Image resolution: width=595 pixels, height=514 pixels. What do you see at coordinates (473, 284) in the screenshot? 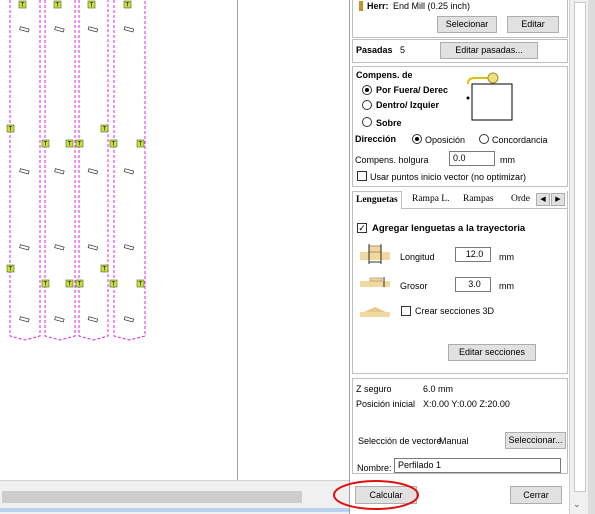
I see `thickness-field: 3.0` at bounding box center [473, 284].